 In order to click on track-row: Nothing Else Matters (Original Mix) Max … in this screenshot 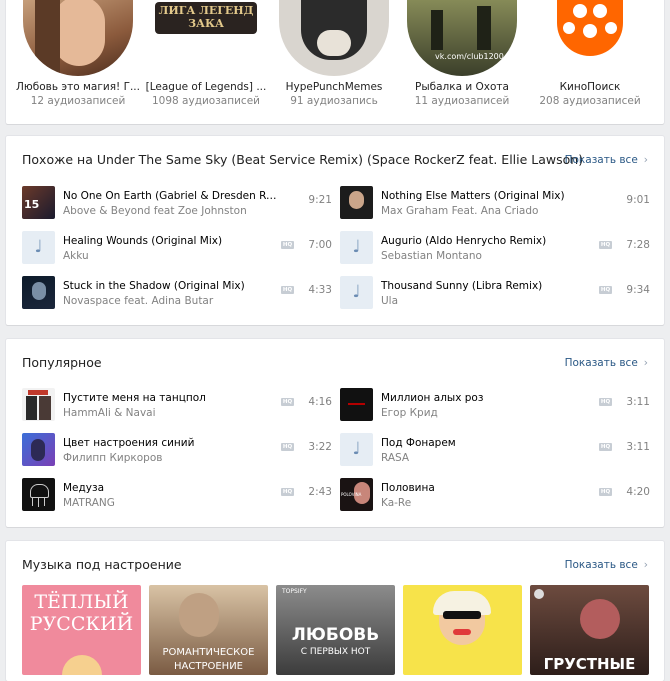, I will do `click(495, 204)`.